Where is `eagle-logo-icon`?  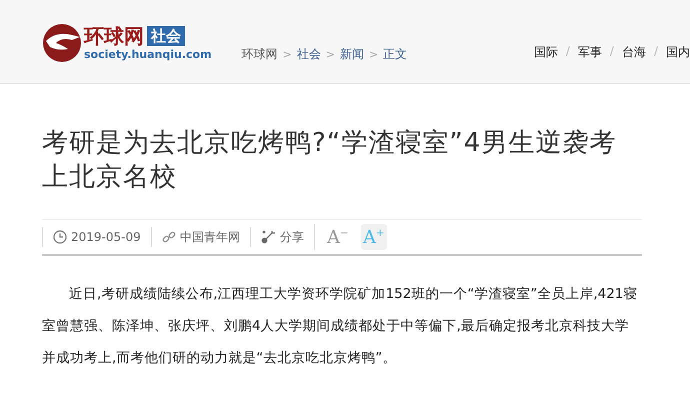
eagle-logo-icon is located at coordinates (62, 43).